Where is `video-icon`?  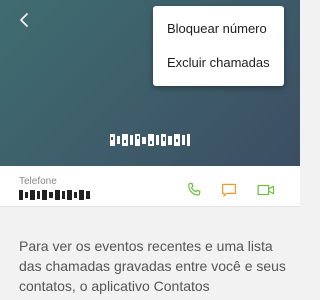
video-icon is located at coordinates (266, 190).